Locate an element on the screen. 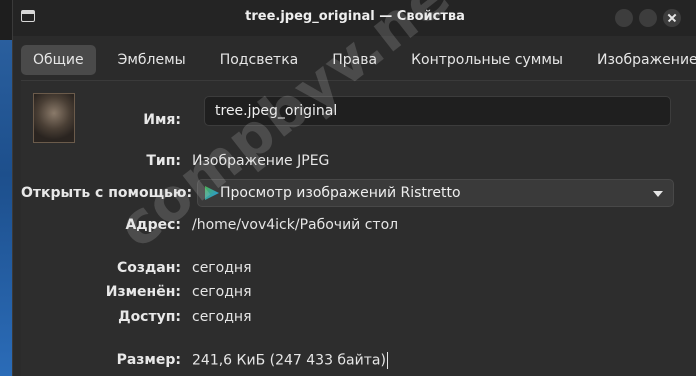 The height and width of the screenshot is (376, 696). titlebar: tree.jpeg_original — Свойства is located at coordinates (354, 18).